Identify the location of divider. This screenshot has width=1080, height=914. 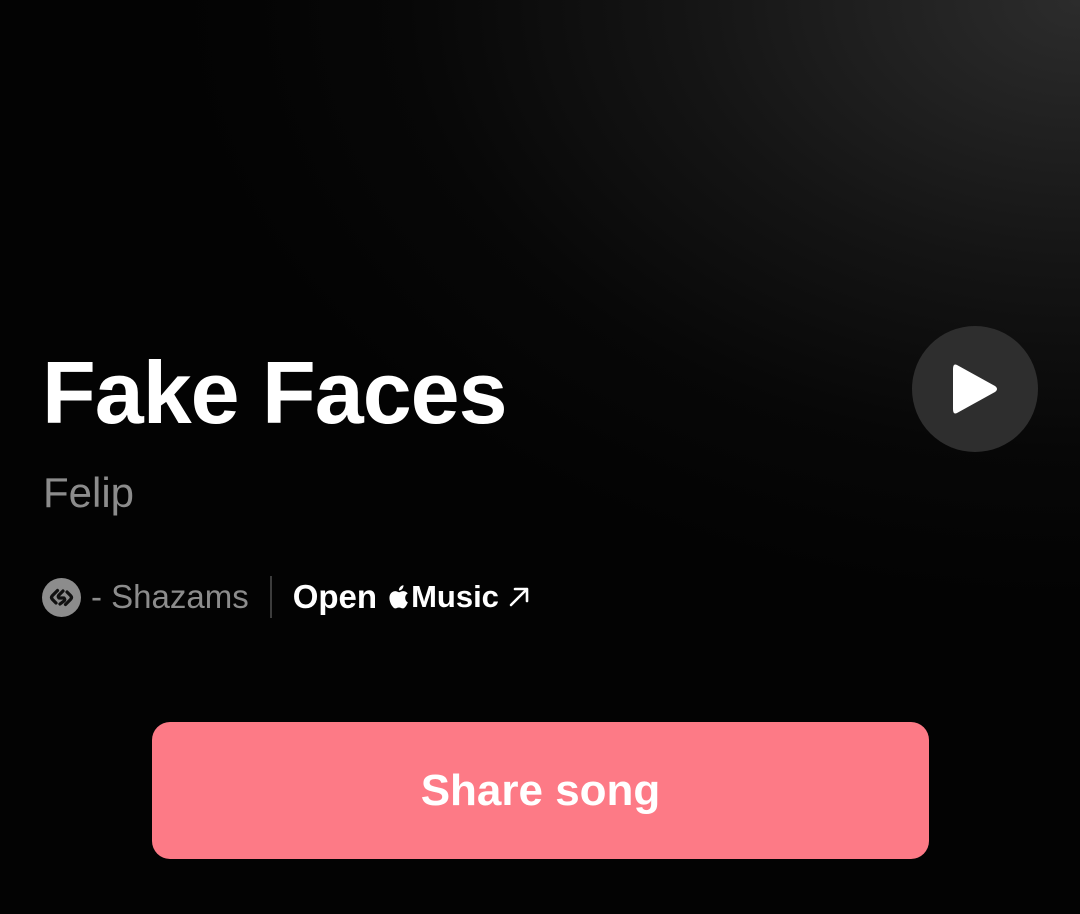
(270, 597).